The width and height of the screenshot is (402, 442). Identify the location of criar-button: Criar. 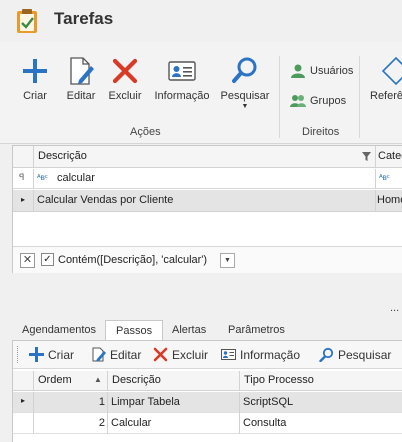
(35, 79).